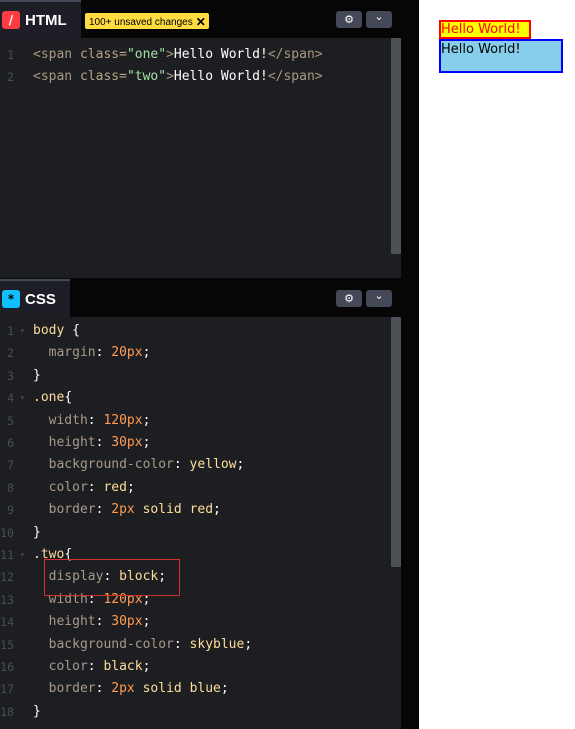 The height and width of the screenshot is (729, 575). Describe the element at coordinates (112, 577) in the screenshot. I see `highlight-annotation-box` at that location.